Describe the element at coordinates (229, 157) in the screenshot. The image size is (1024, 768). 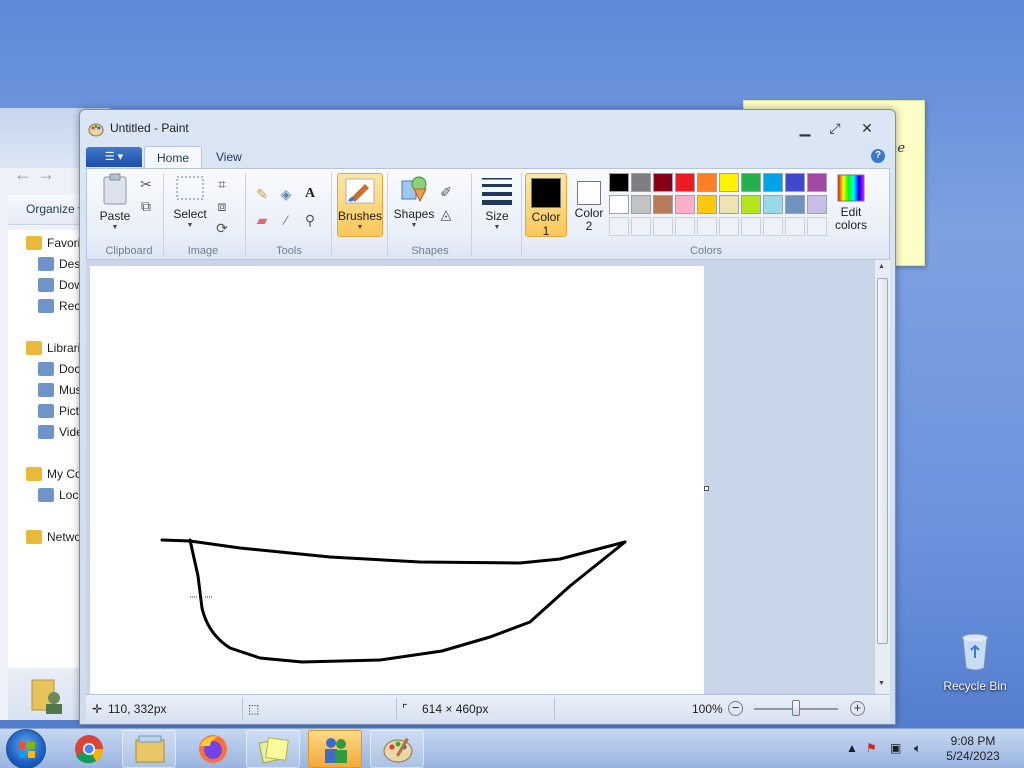
I see `tab-view: View` at that location.